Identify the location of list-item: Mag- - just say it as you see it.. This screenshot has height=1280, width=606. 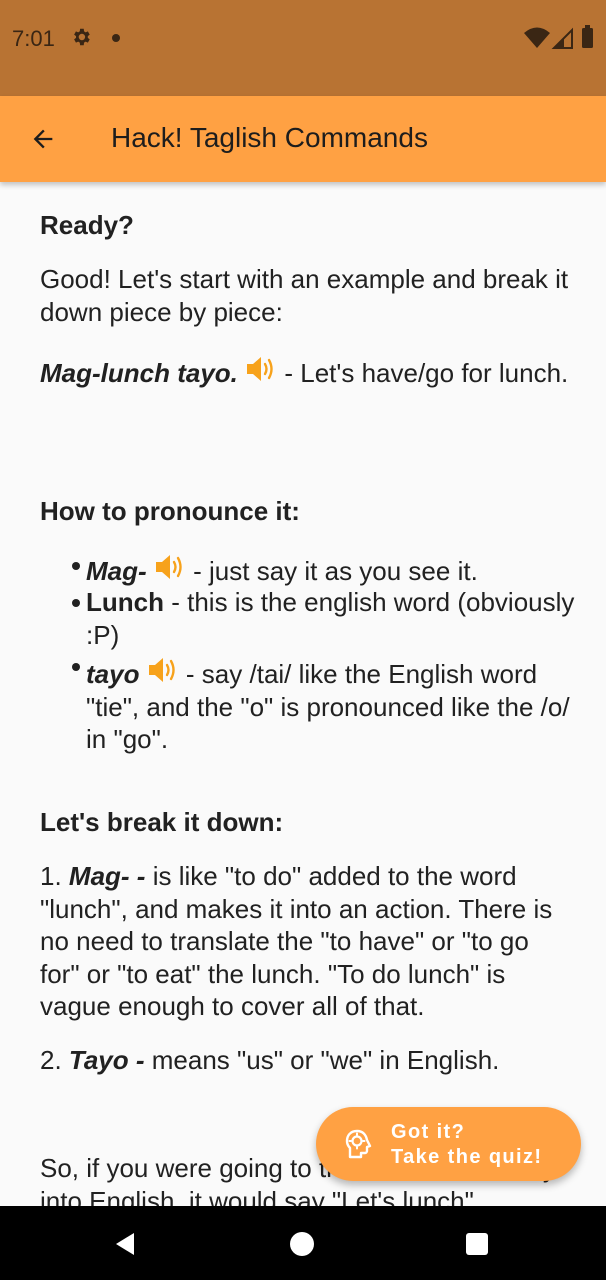
(331, 570).